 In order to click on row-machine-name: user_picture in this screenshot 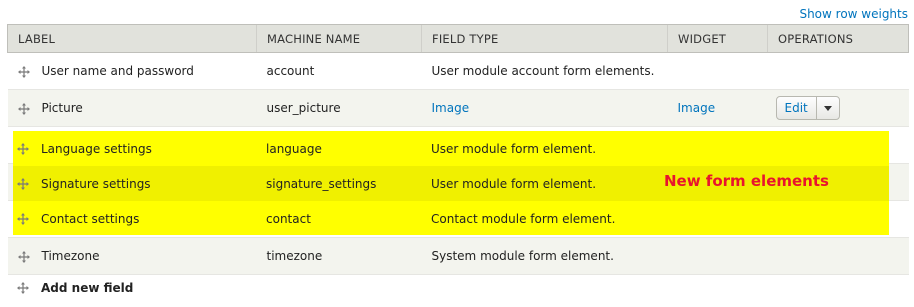, I will do `click(339, 108)`.